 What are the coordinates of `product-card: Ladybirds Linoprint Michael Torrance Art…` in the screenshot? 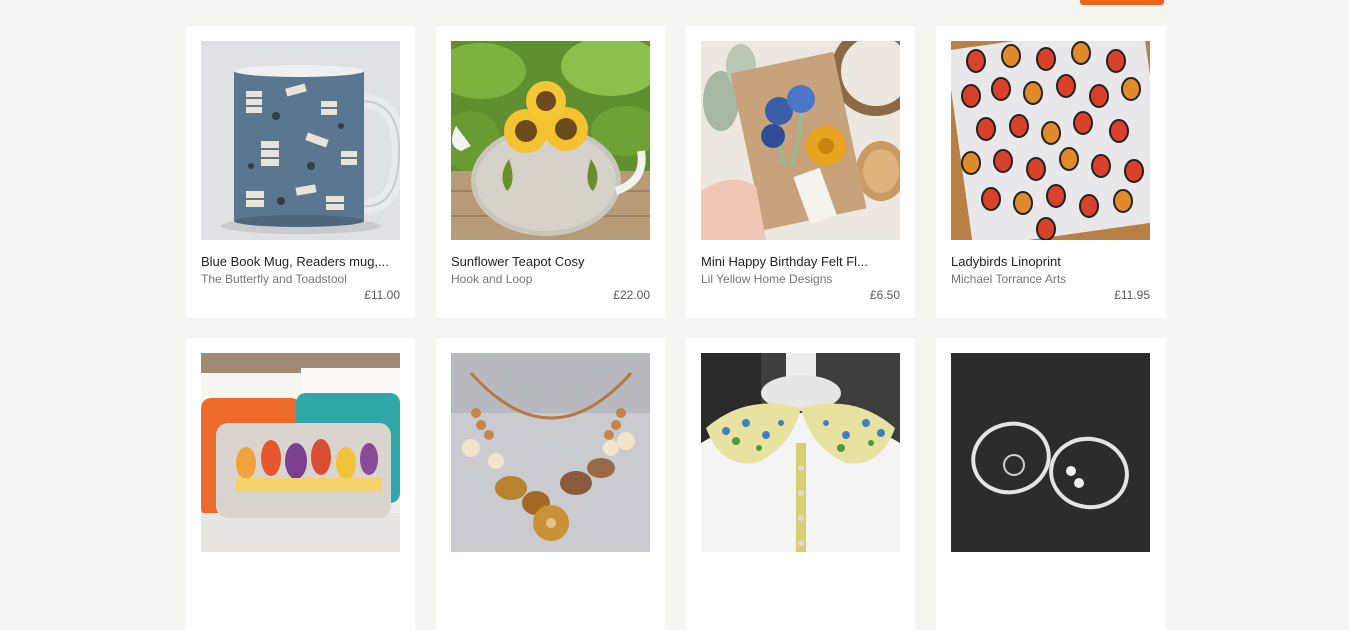 It's located at (1050, 172).